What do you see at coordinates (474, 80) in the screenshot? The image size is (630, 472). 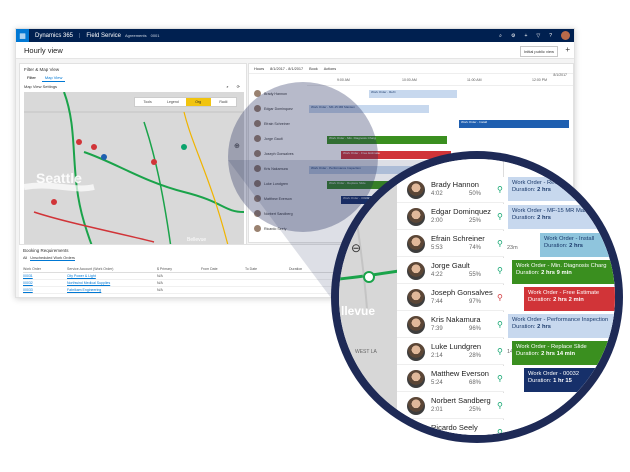 I see `time-tick: 11:00 AM` at bounding box center [474, 80].